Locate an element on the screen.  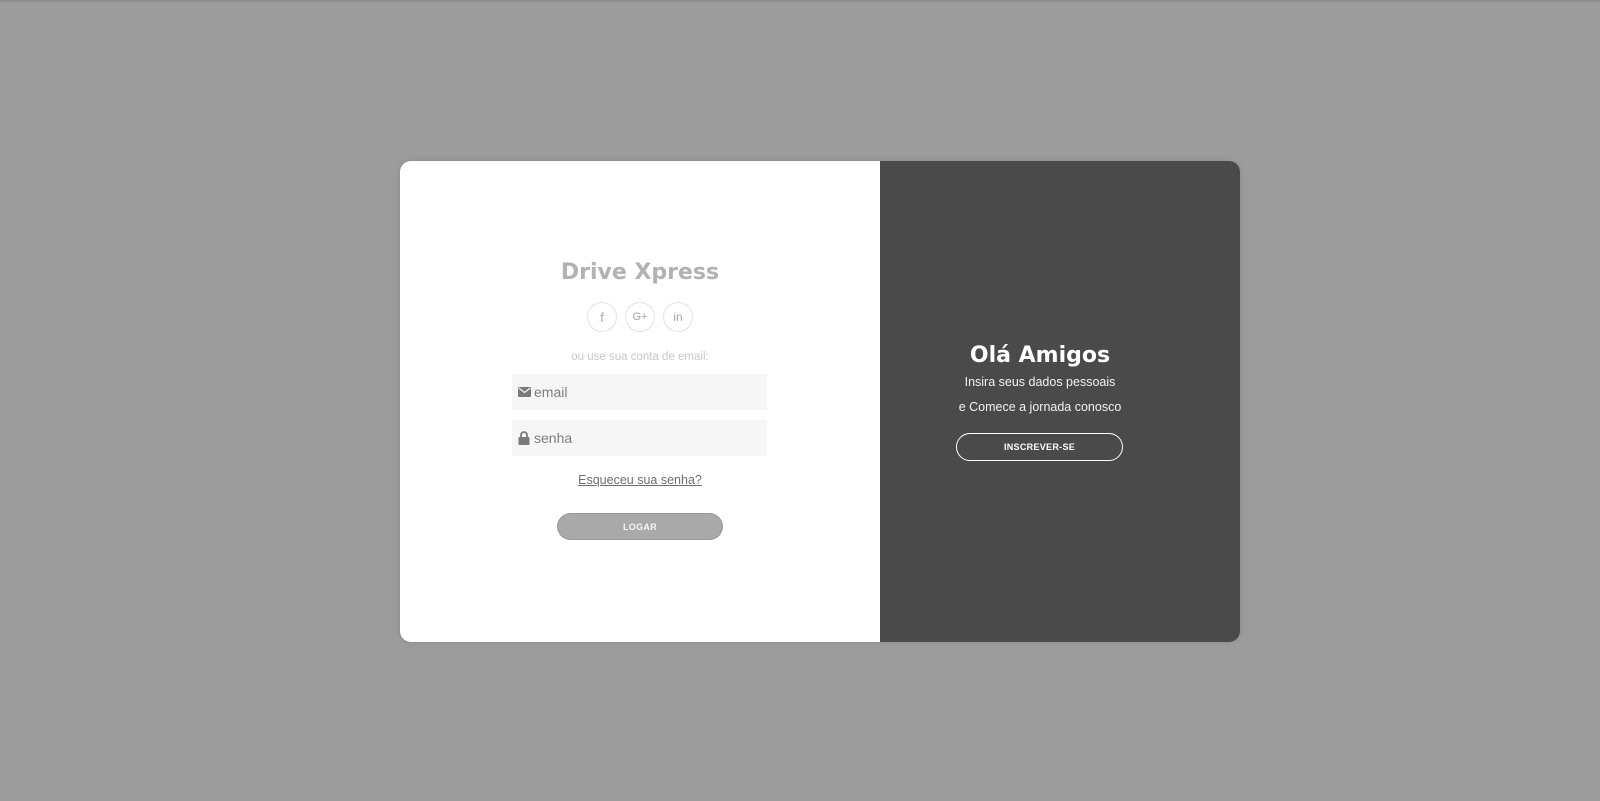
welcome-line-2: e Comece a jornada conosco is located at coordinates (1040, 407).